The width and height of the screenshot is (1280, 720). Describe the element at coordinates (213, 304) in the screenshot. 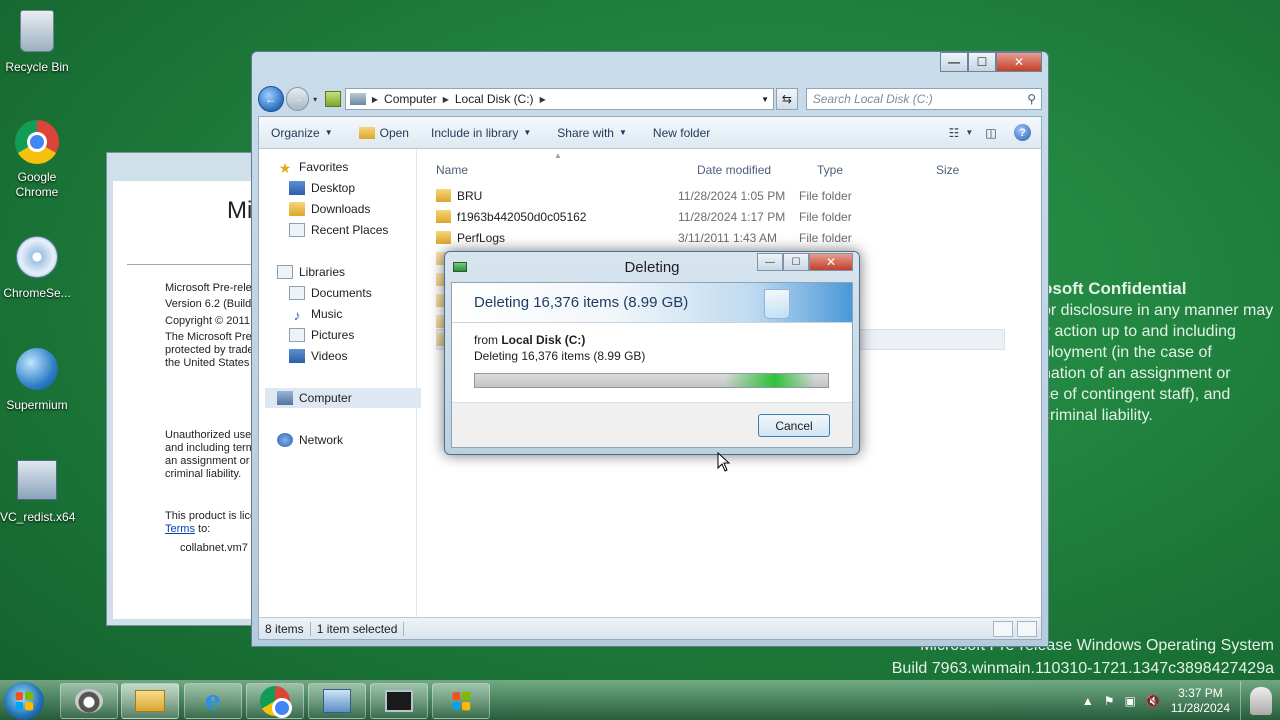

I see `about-line: Version 6.2 (Build 7` at that location.